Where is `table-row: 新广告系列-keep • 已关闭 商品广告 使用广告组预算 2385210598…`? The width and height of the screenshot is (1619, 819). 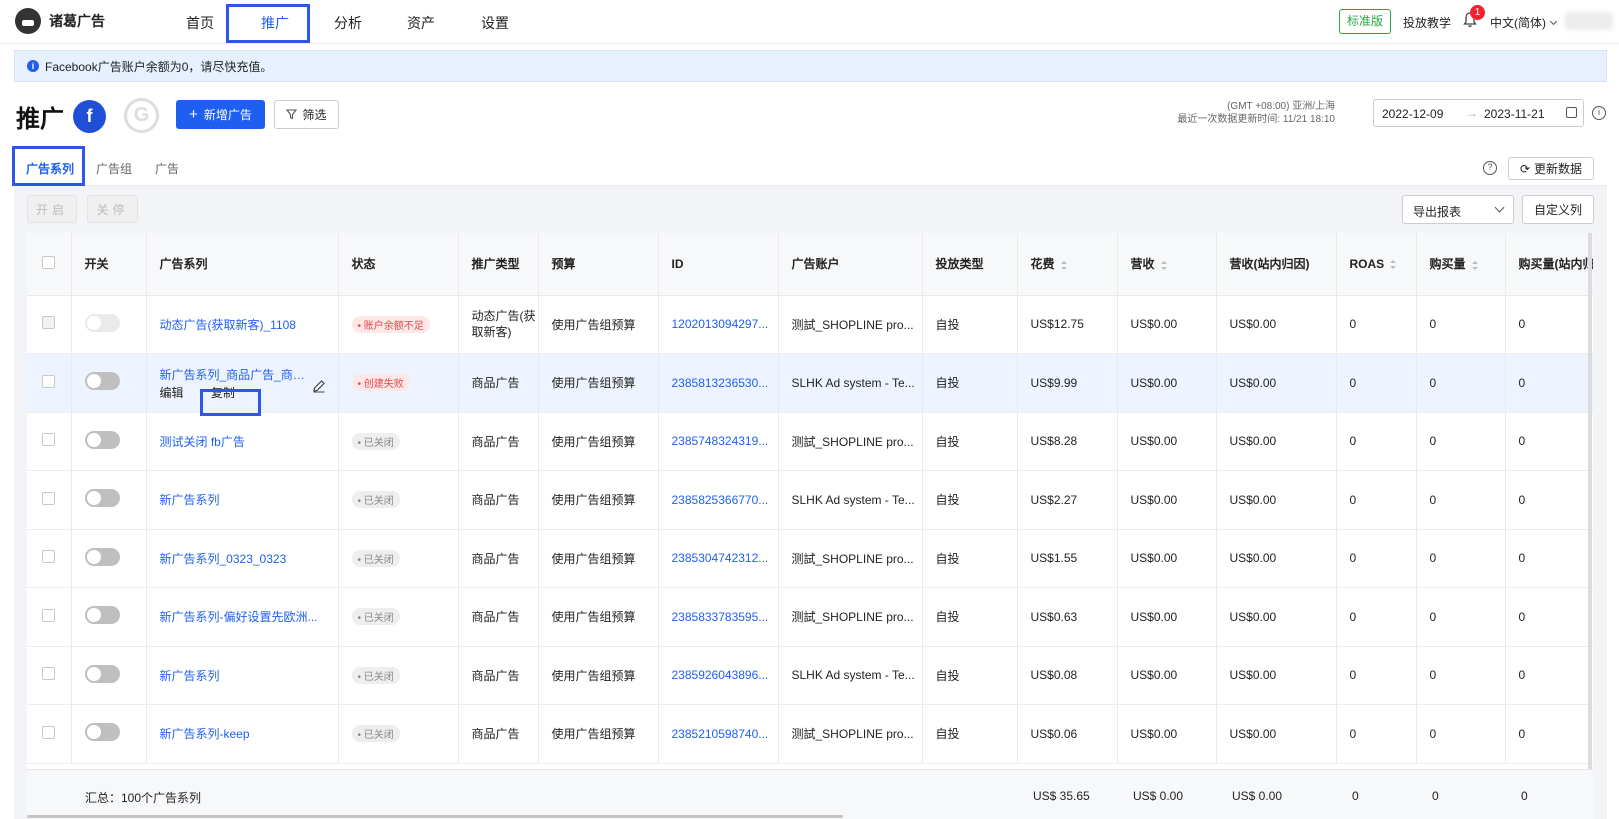 table-row: 新广告系列-keep • 已关闭 商品广告 使用广告组预算 2385210598… is located at coordinates (810, 734).